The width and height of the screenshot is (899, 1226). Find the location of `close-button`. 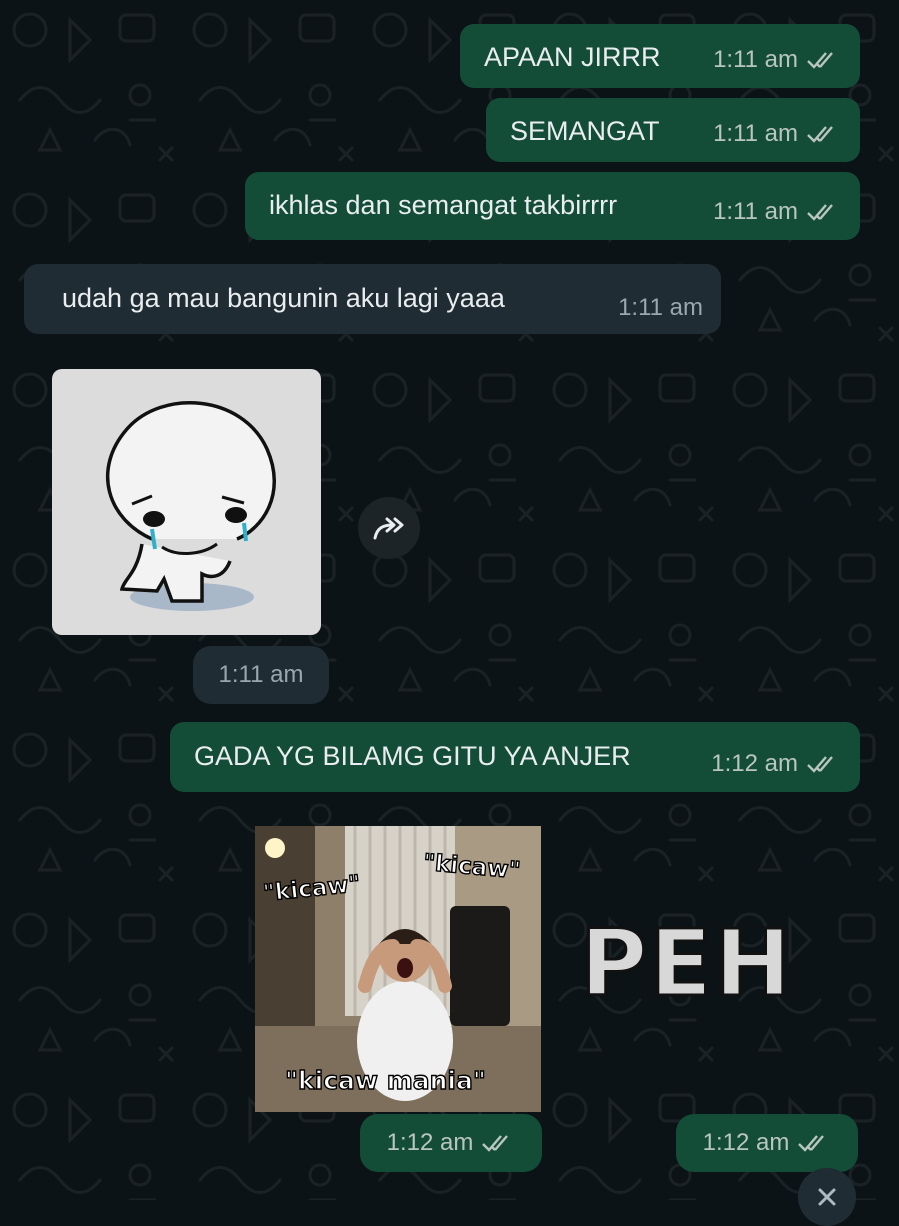

close-button is located at coordinates (827, 1197).